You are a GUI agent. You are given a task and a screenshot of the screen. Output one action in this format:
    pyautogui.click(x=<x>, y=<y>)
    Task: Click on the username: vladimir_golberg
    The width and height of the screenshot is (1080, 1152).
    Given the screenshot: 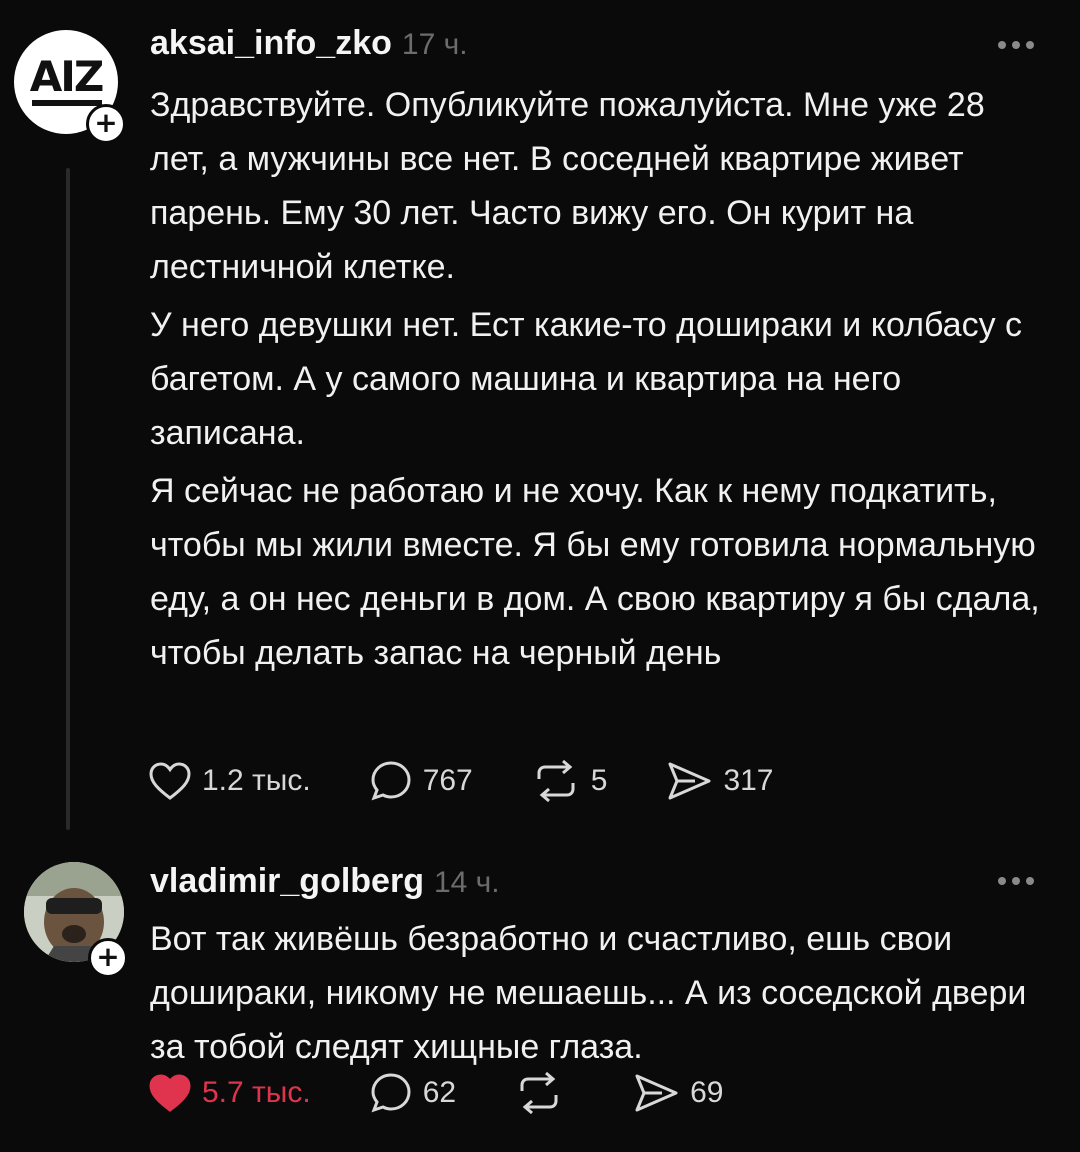 What is the action you would take?
    pyautogui.click(x=287, y=881)
    